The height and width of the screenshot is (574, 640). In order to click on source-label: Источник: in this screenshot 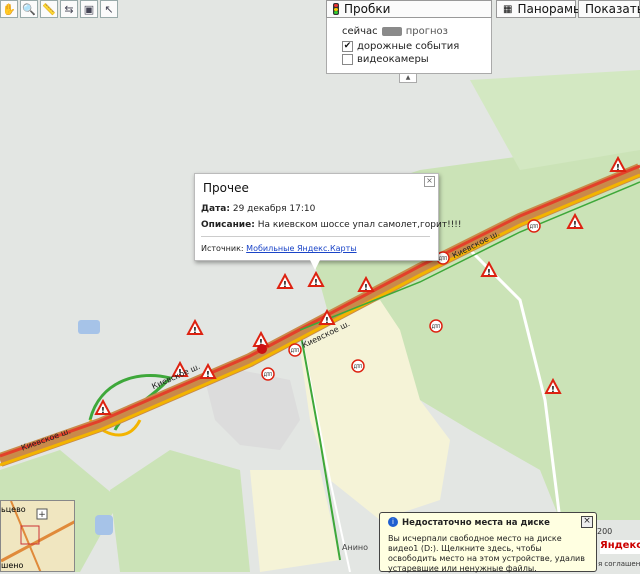, I will do `click(222, 248)`.